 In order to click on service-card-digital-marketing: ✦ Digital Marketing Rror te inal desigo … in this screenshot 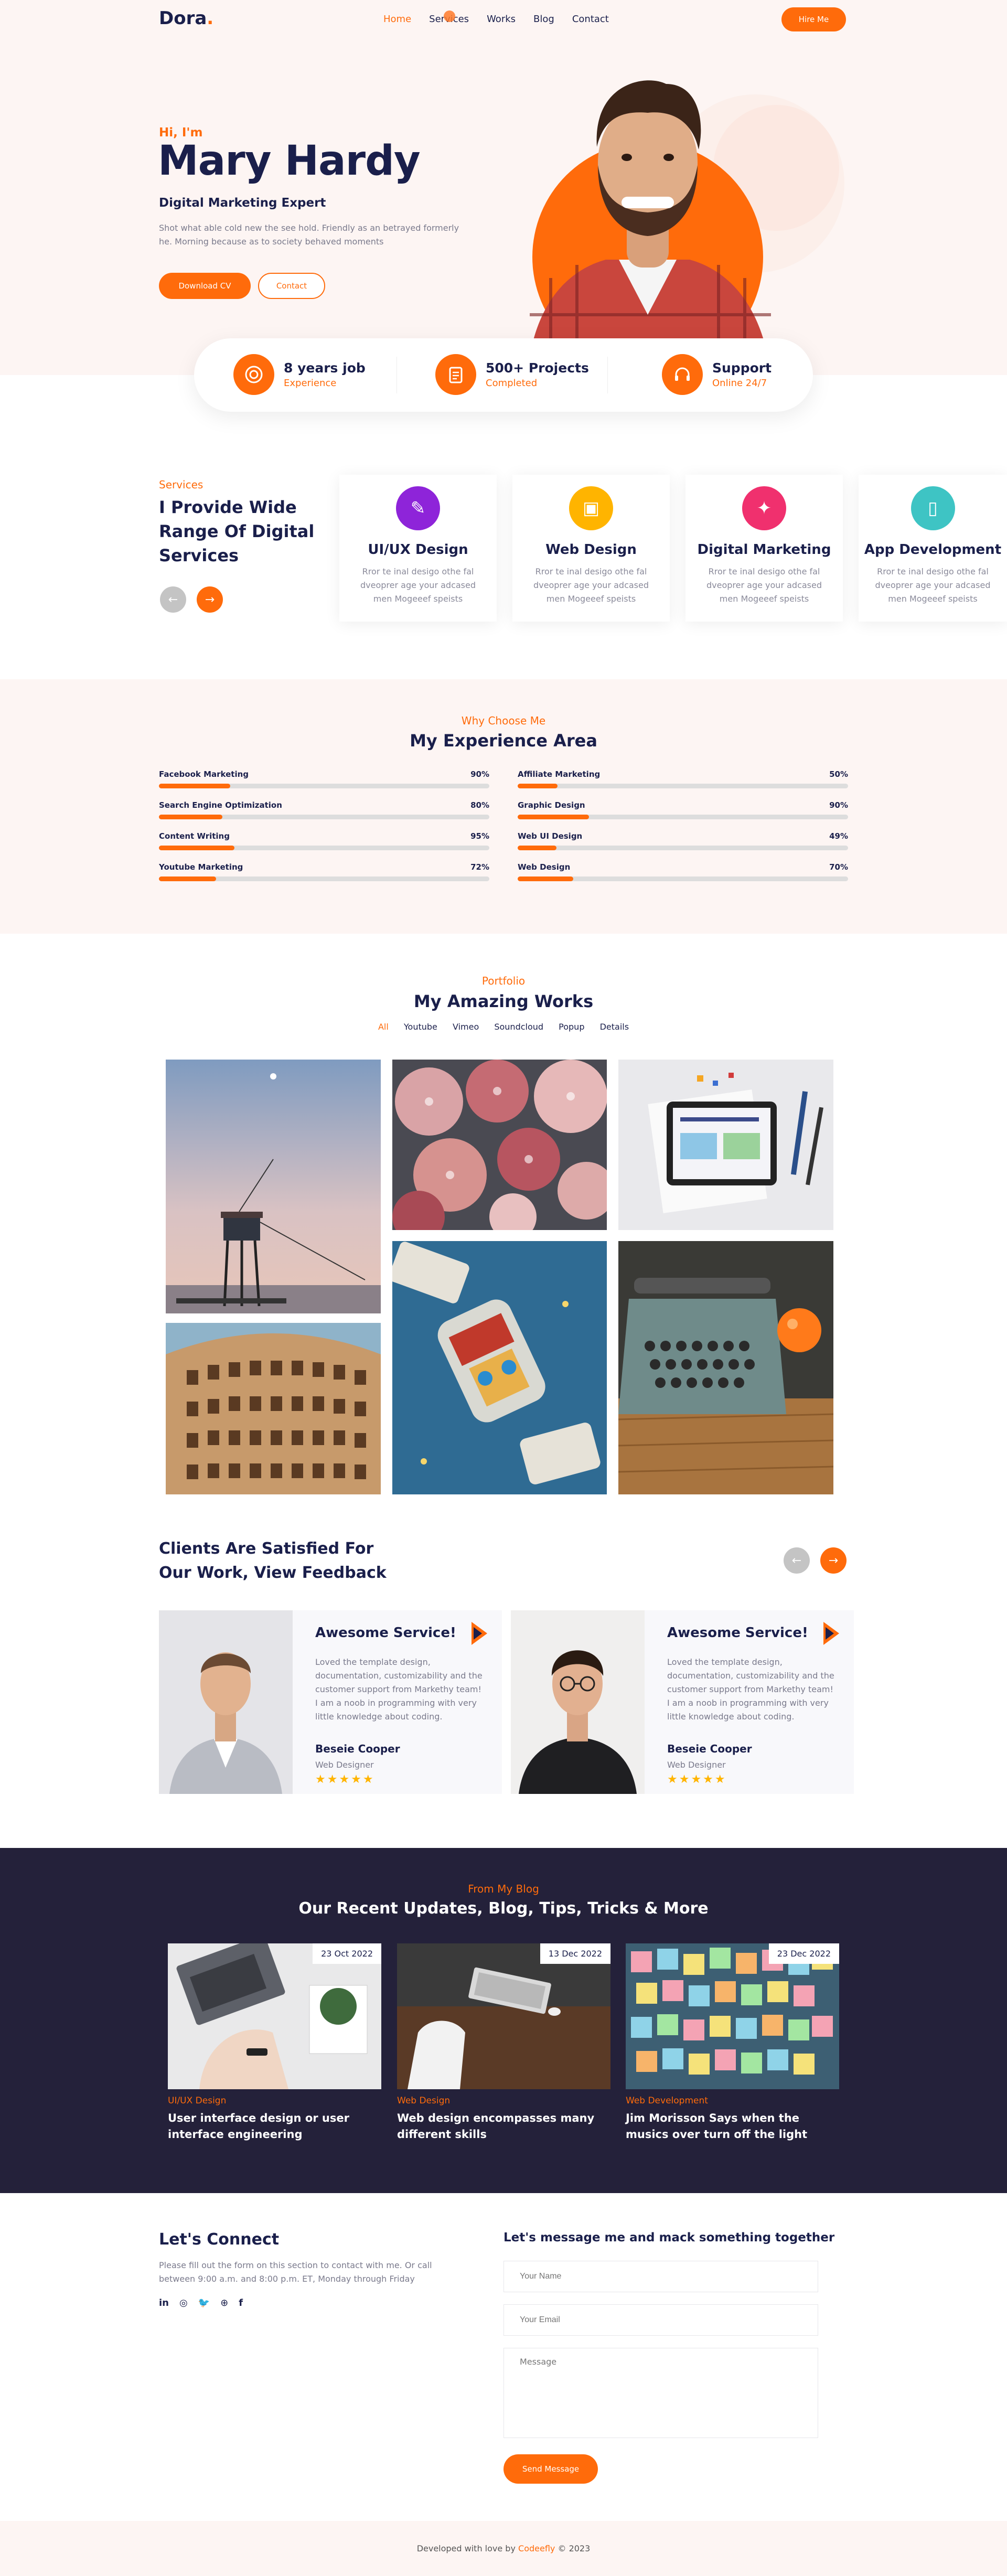, I will do `click(764, 549)`.